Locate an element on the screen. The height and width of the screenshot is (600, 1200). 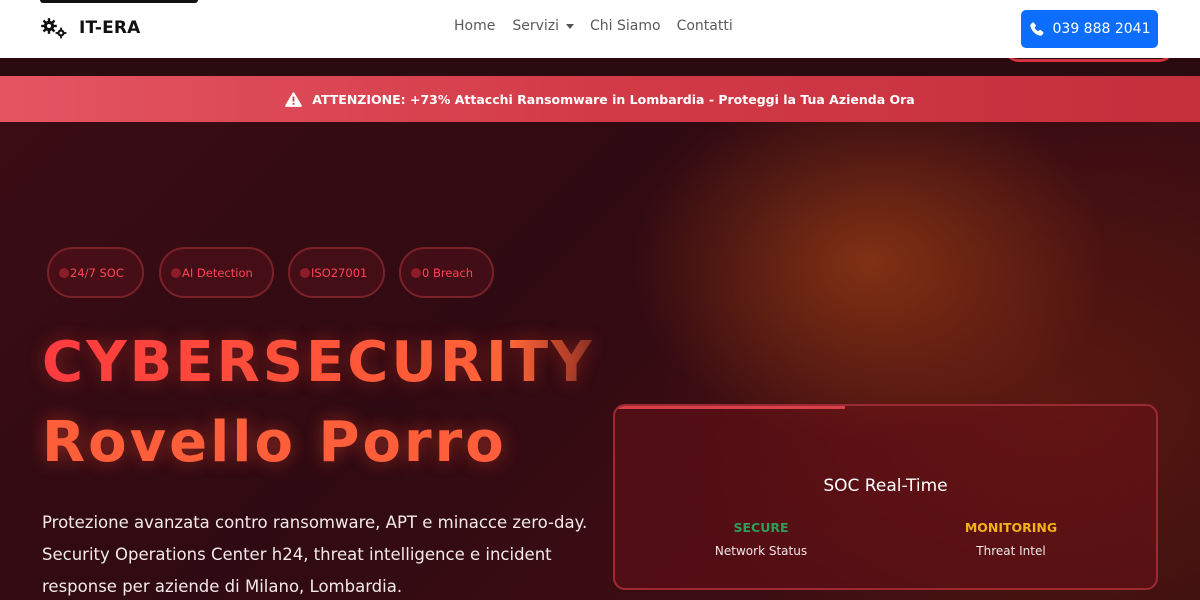
badge-label: ISO27001 is located at coordinates (339, 272).